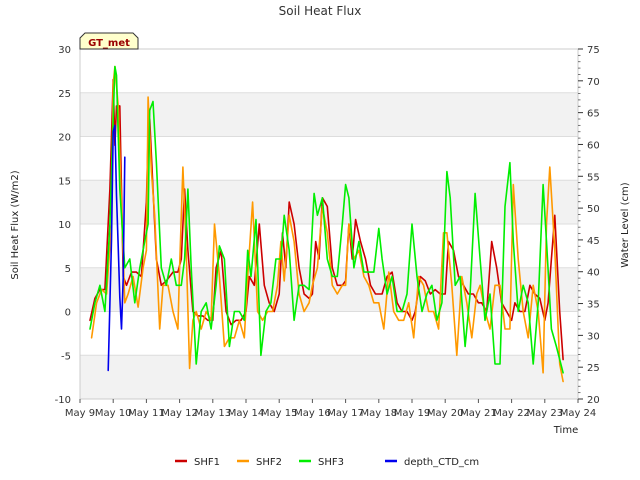 Image resolution: width=640 pixels, height=480 pixels. What do you see at coordinates (593, 114) in the screenshot?
I see `y-tick-label-right: 65` at bounding box center [593, 114].